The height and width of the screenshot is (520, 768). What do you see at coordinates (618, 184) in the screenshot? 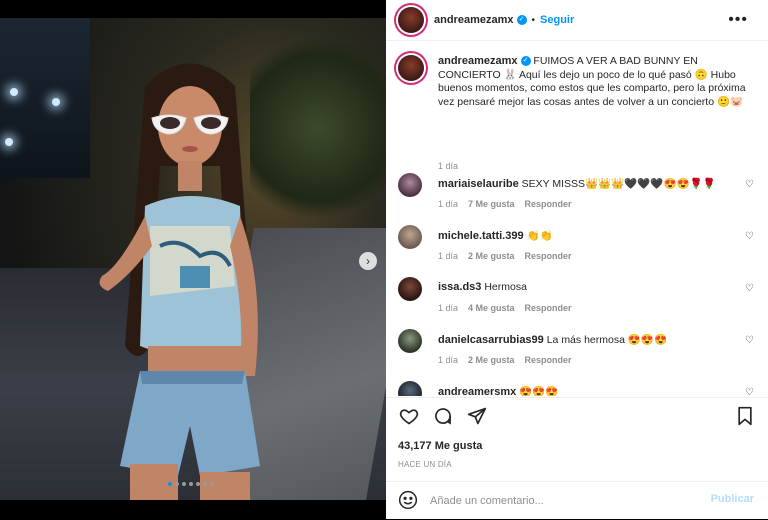
I see `comment-text: SEXY MISSS👑👑👑🖤🖤🖤😍😍🌹🌹` at bounding box center [618, 184].